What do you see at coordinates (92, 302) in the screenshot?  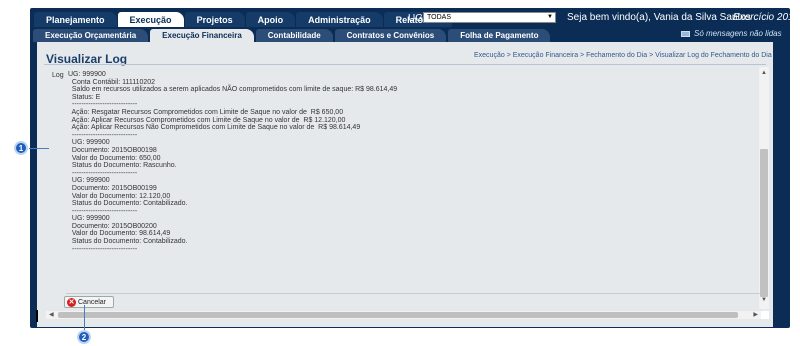 I see `cancel-button-label: Cancelar` at bounding box center [92, 302].